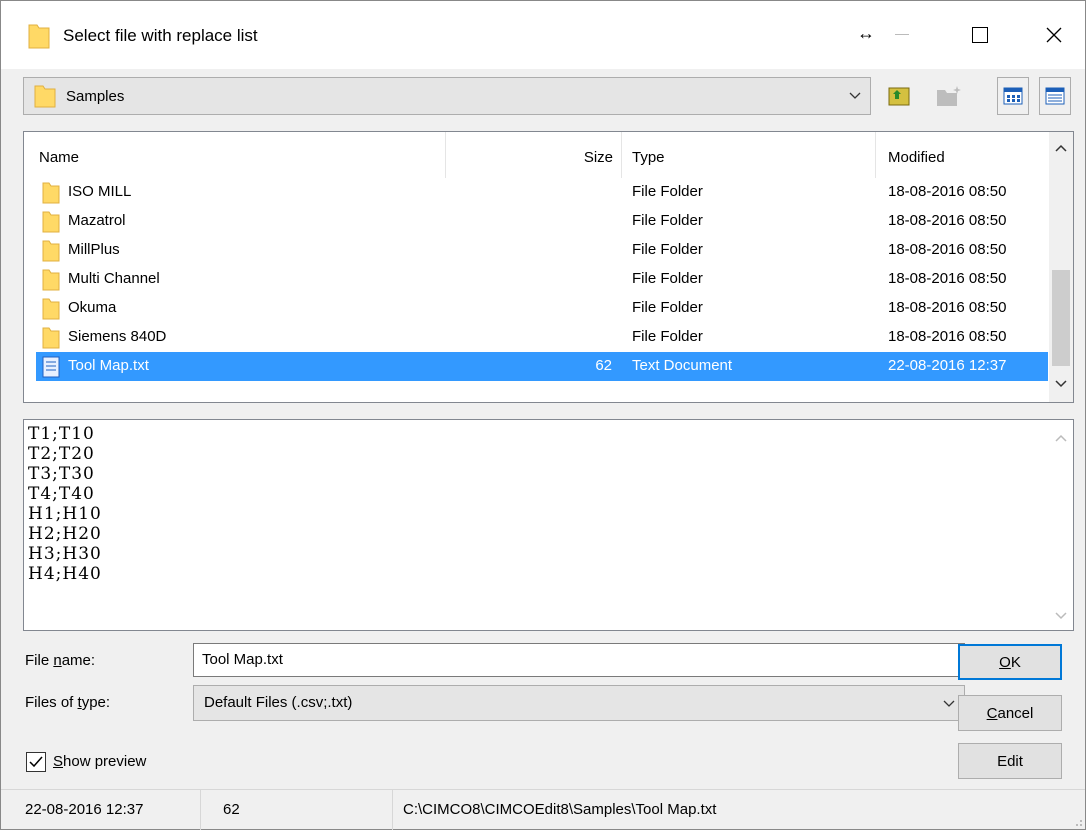  I want to click on file-name: Siemens 840D, so click(117, 336).